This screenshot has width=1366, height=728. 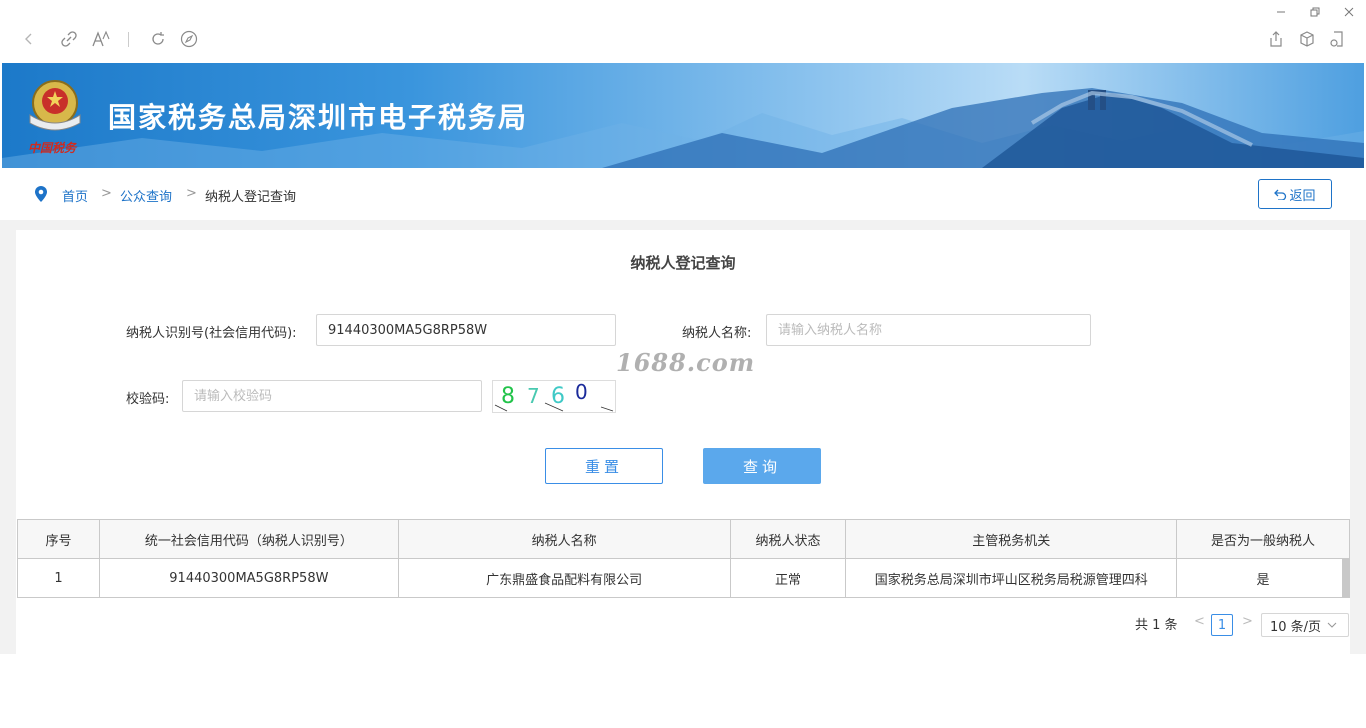 I want to click on user-settings-icon, so click(x=1337, y=39).